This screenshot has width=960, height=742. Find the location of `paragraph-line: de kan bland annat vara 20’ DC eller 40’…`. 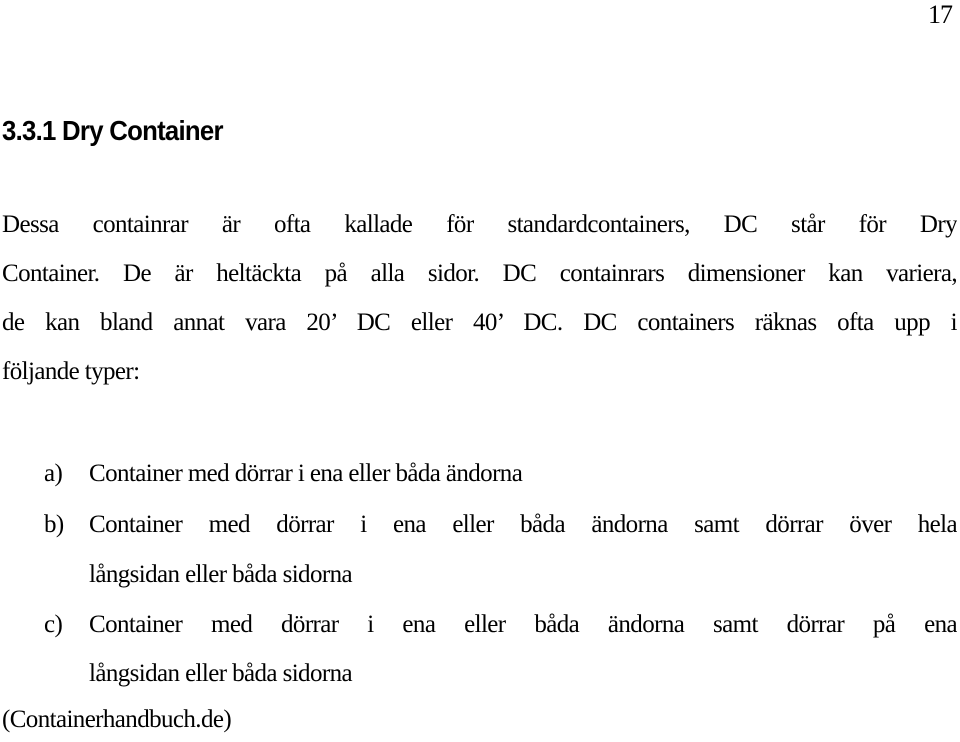

paragraph-line: de kan bland annat vara 20’ DC eller 40’… is located at coordinates (479, 322).